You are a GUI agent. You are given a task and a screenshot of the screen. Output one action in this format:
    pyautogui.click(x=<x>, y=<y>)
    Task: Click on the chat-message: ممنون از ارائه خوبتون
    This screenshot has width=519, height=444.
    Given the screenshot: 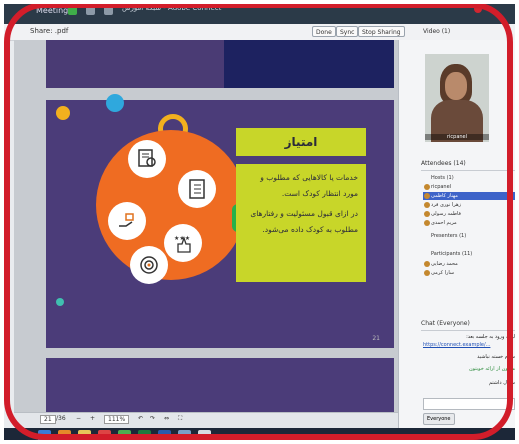 What is the action you would take?
    pyautogui.click(x=492, y=369)
    